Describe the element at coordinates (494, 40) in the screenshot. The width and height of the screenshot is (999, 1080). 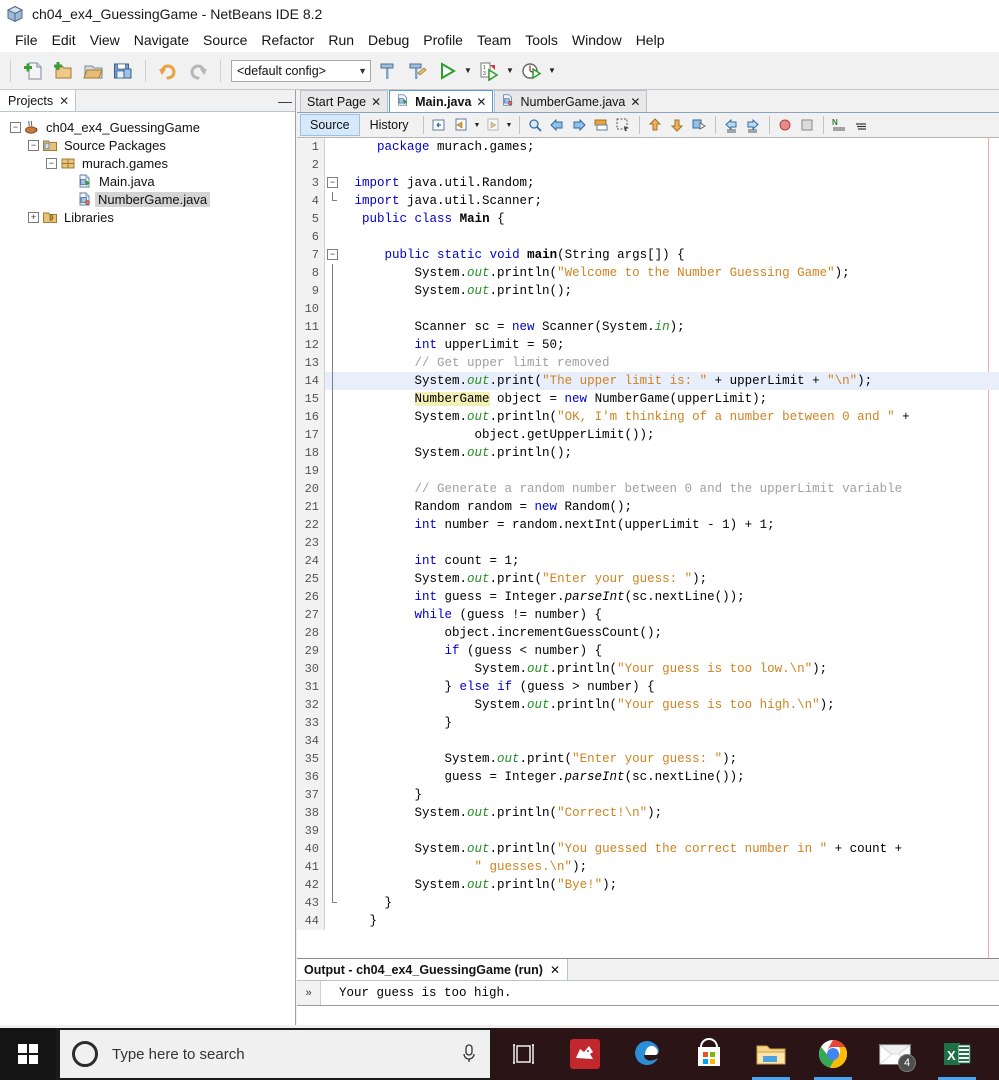
I see `menu-team: Team` at that location.